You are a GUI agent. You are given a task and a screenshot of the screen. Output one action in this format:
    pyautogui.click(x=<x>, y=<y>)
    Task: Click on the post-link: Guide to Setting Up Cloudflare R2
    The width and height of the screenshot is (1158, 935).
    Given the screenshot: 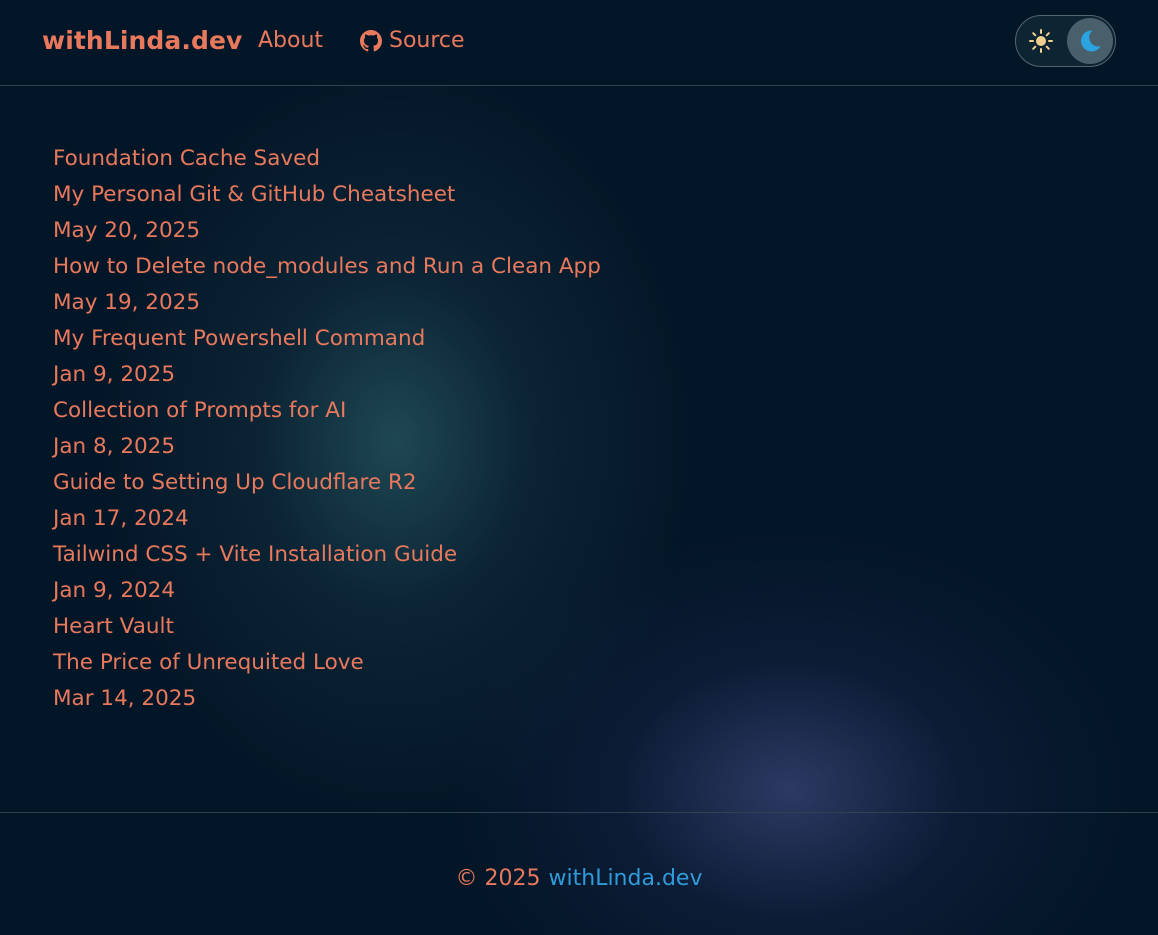 What is the action you would take?
    pyautogui.click(x=235, y=482)
    